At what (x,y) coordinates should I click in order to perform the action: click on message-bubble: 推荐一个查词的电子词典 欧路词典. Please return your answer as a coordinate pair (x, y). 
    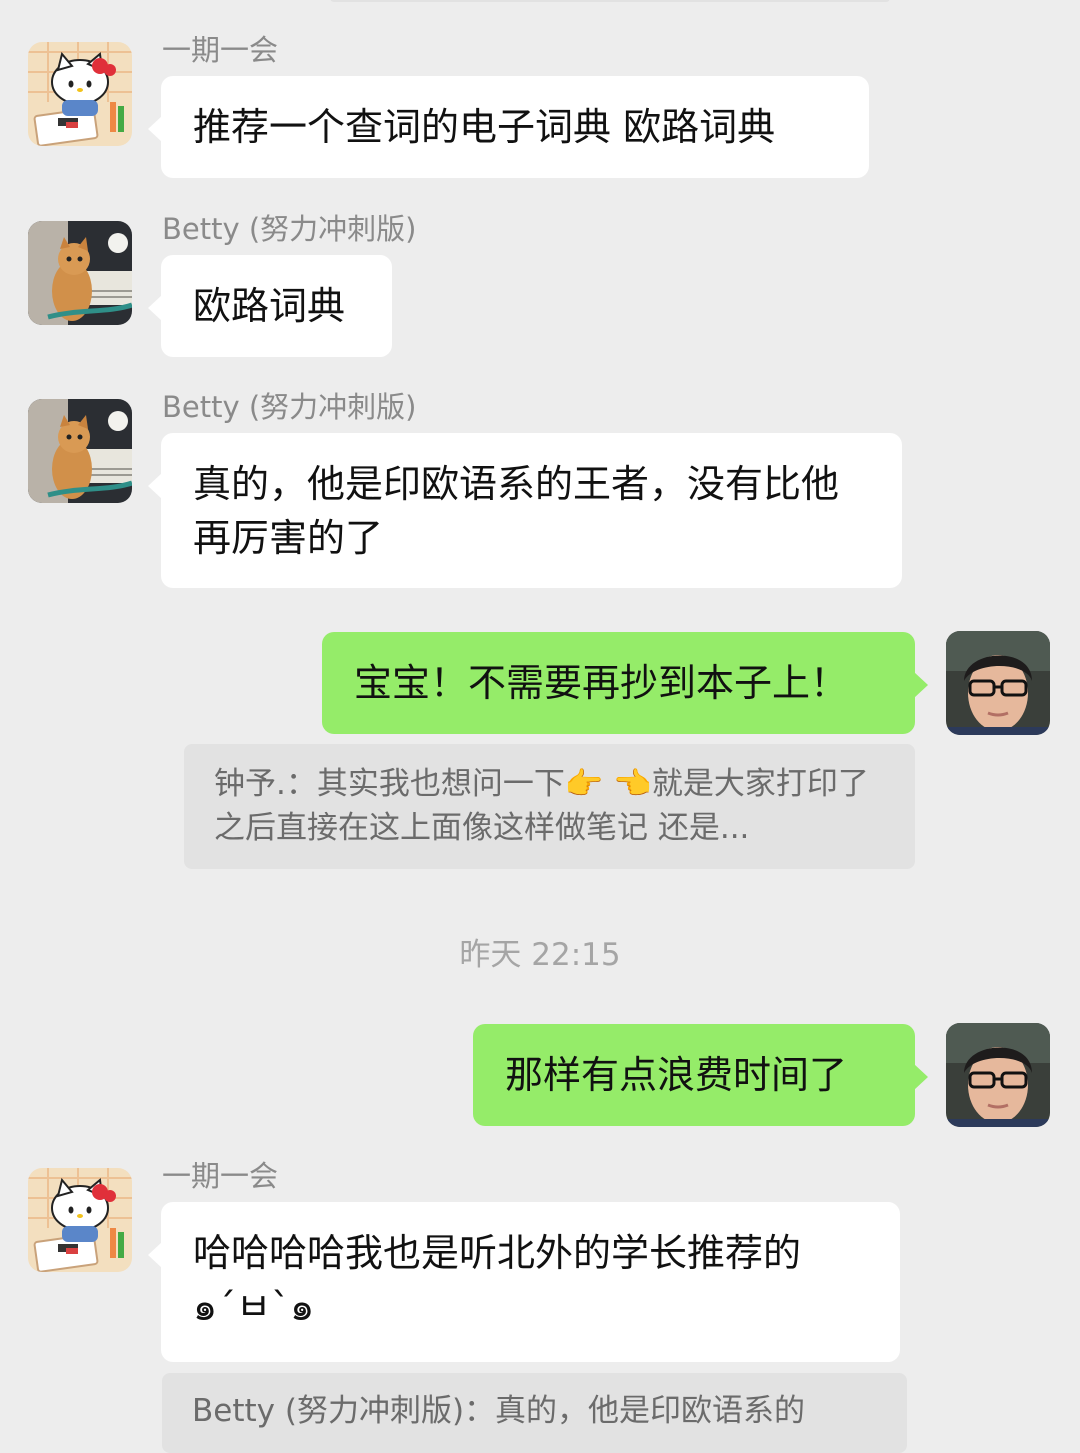
    Looking at the image, I should click on (508, 127).